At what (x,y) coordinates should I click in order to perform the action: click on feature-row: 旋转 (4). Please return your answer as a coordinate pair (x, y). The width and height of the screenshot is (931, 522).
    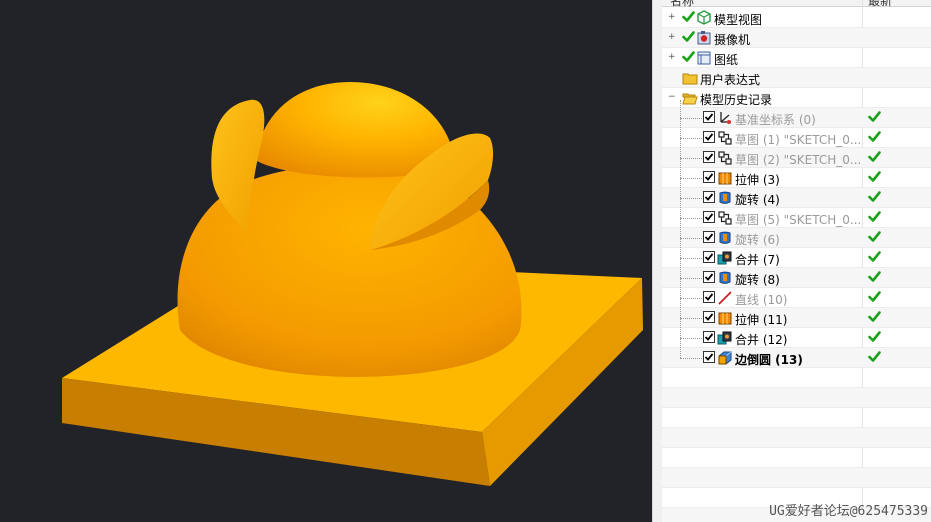
    Looking at the image, I should click on (796, 198).